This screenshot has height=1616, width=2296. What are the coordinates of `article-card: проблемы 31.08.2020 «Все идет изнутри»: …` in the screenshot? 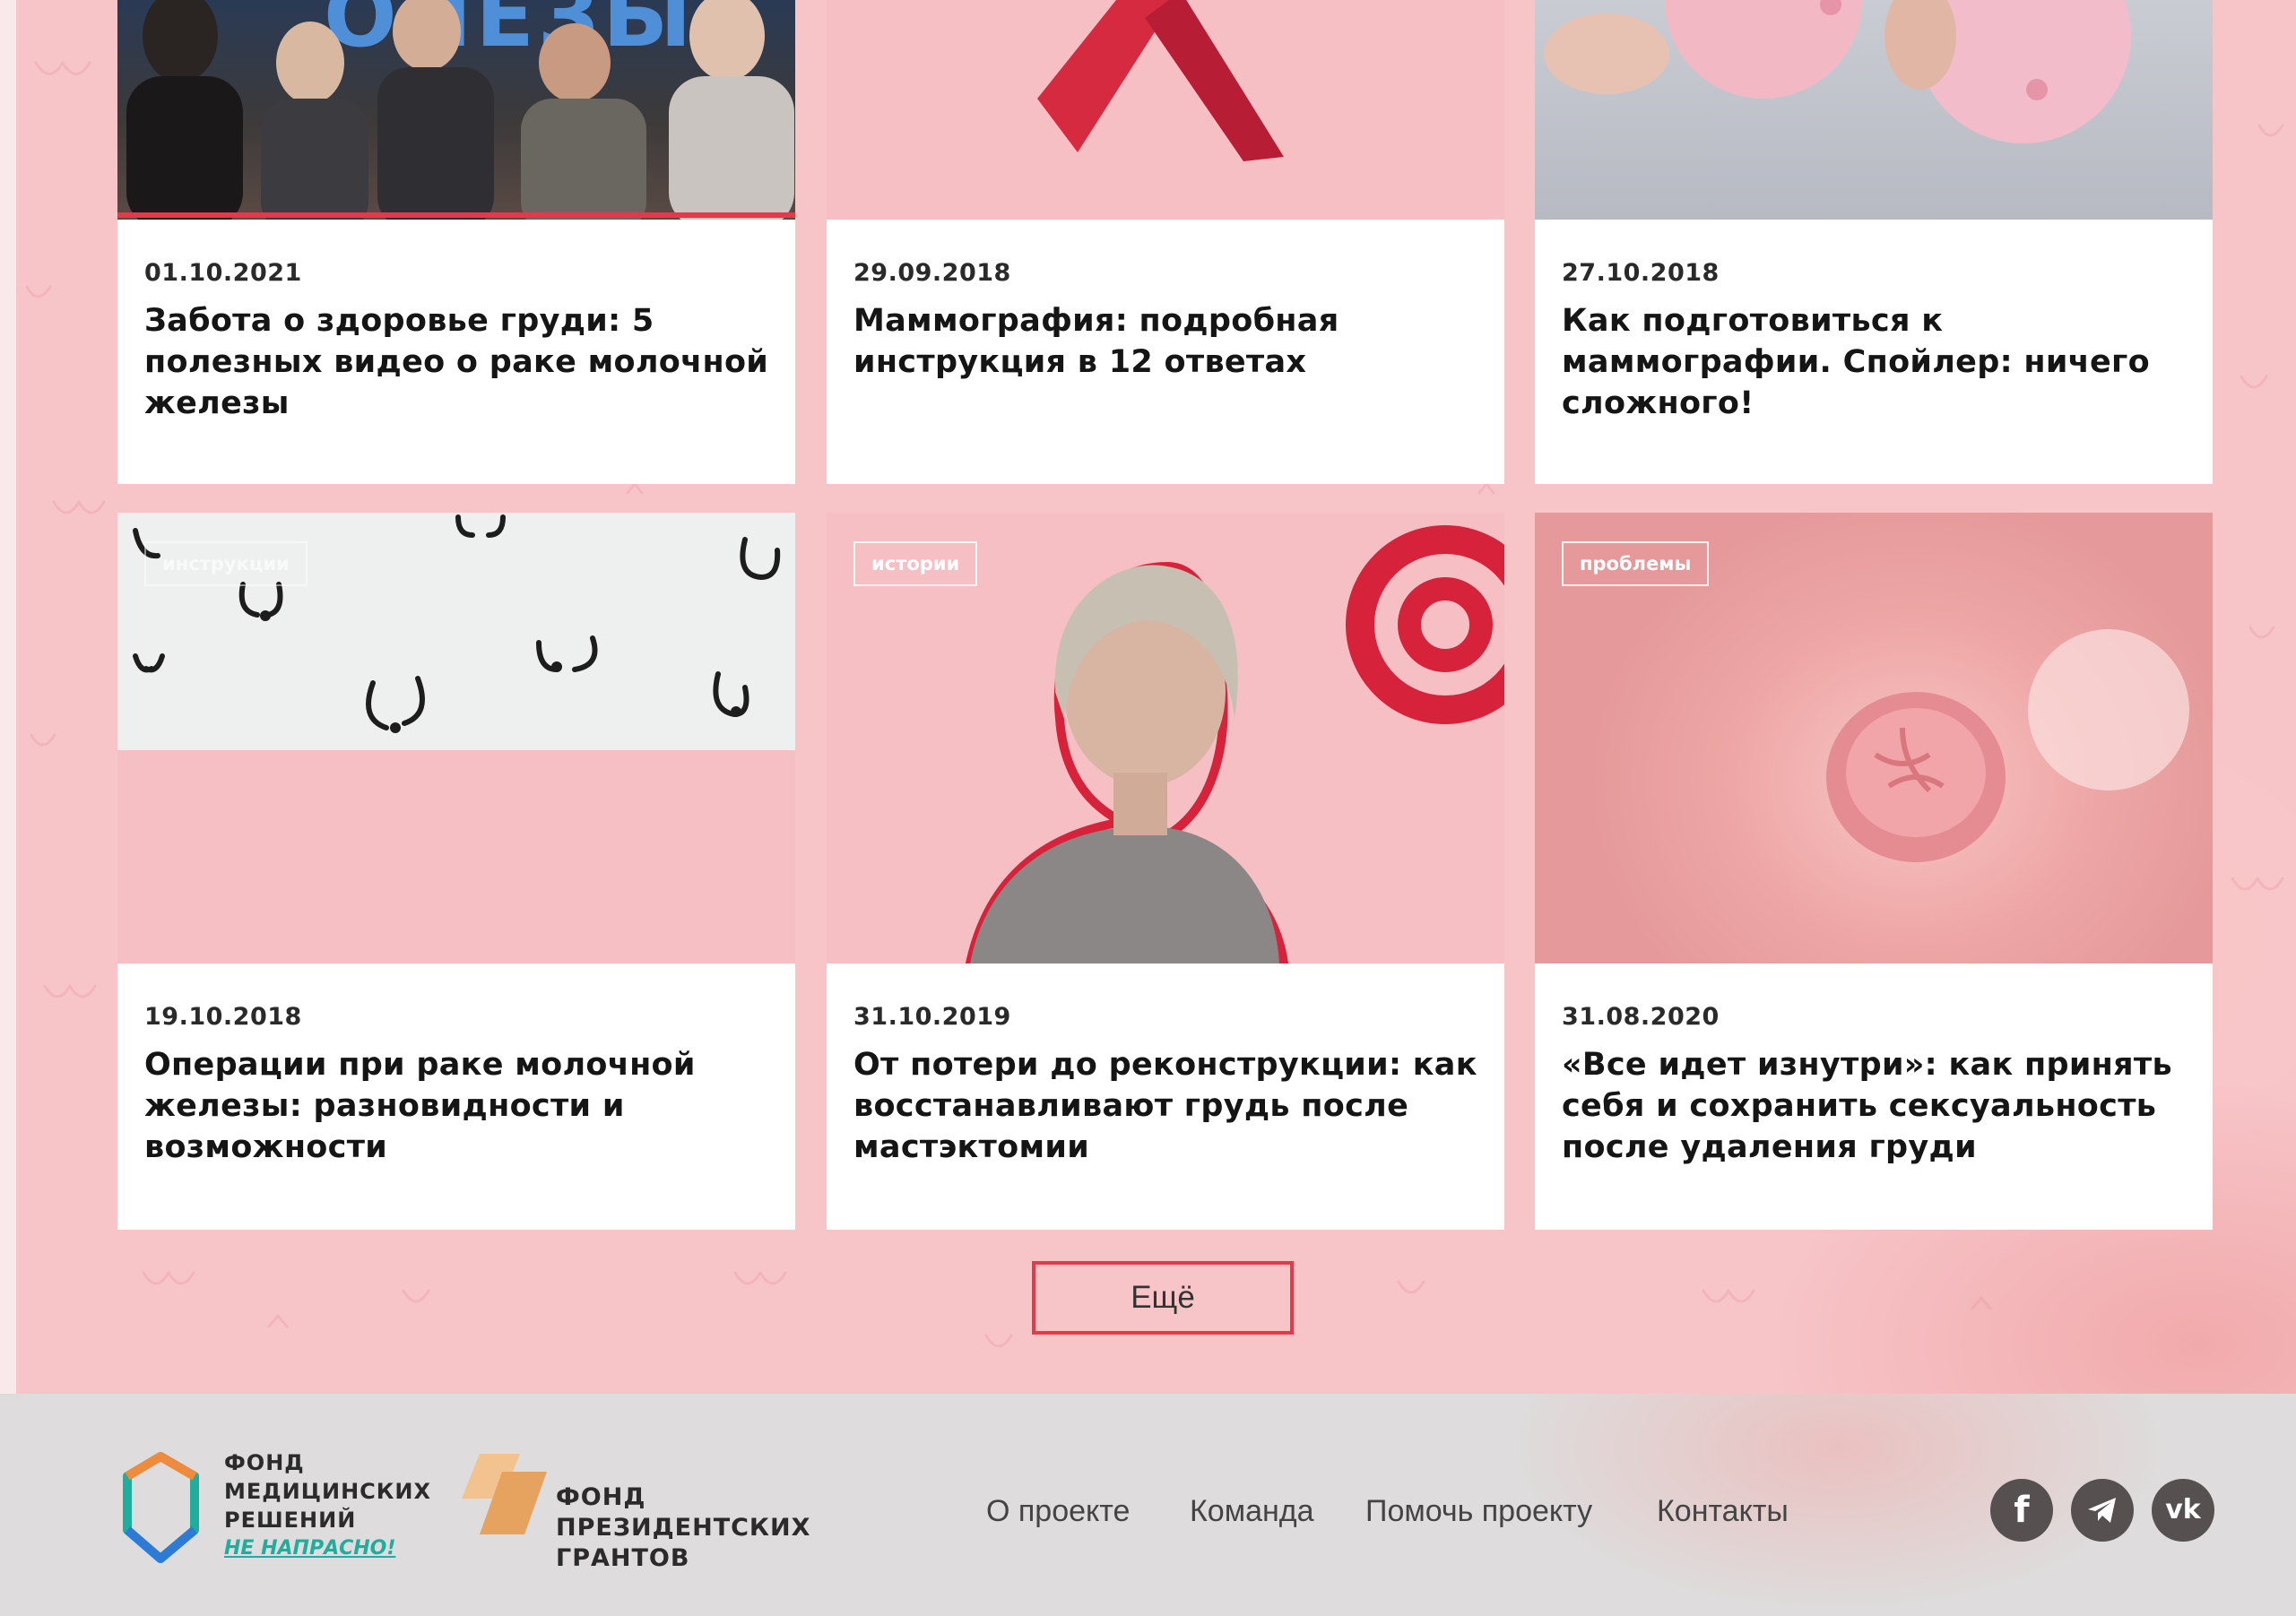 It's located at (1874, 871).